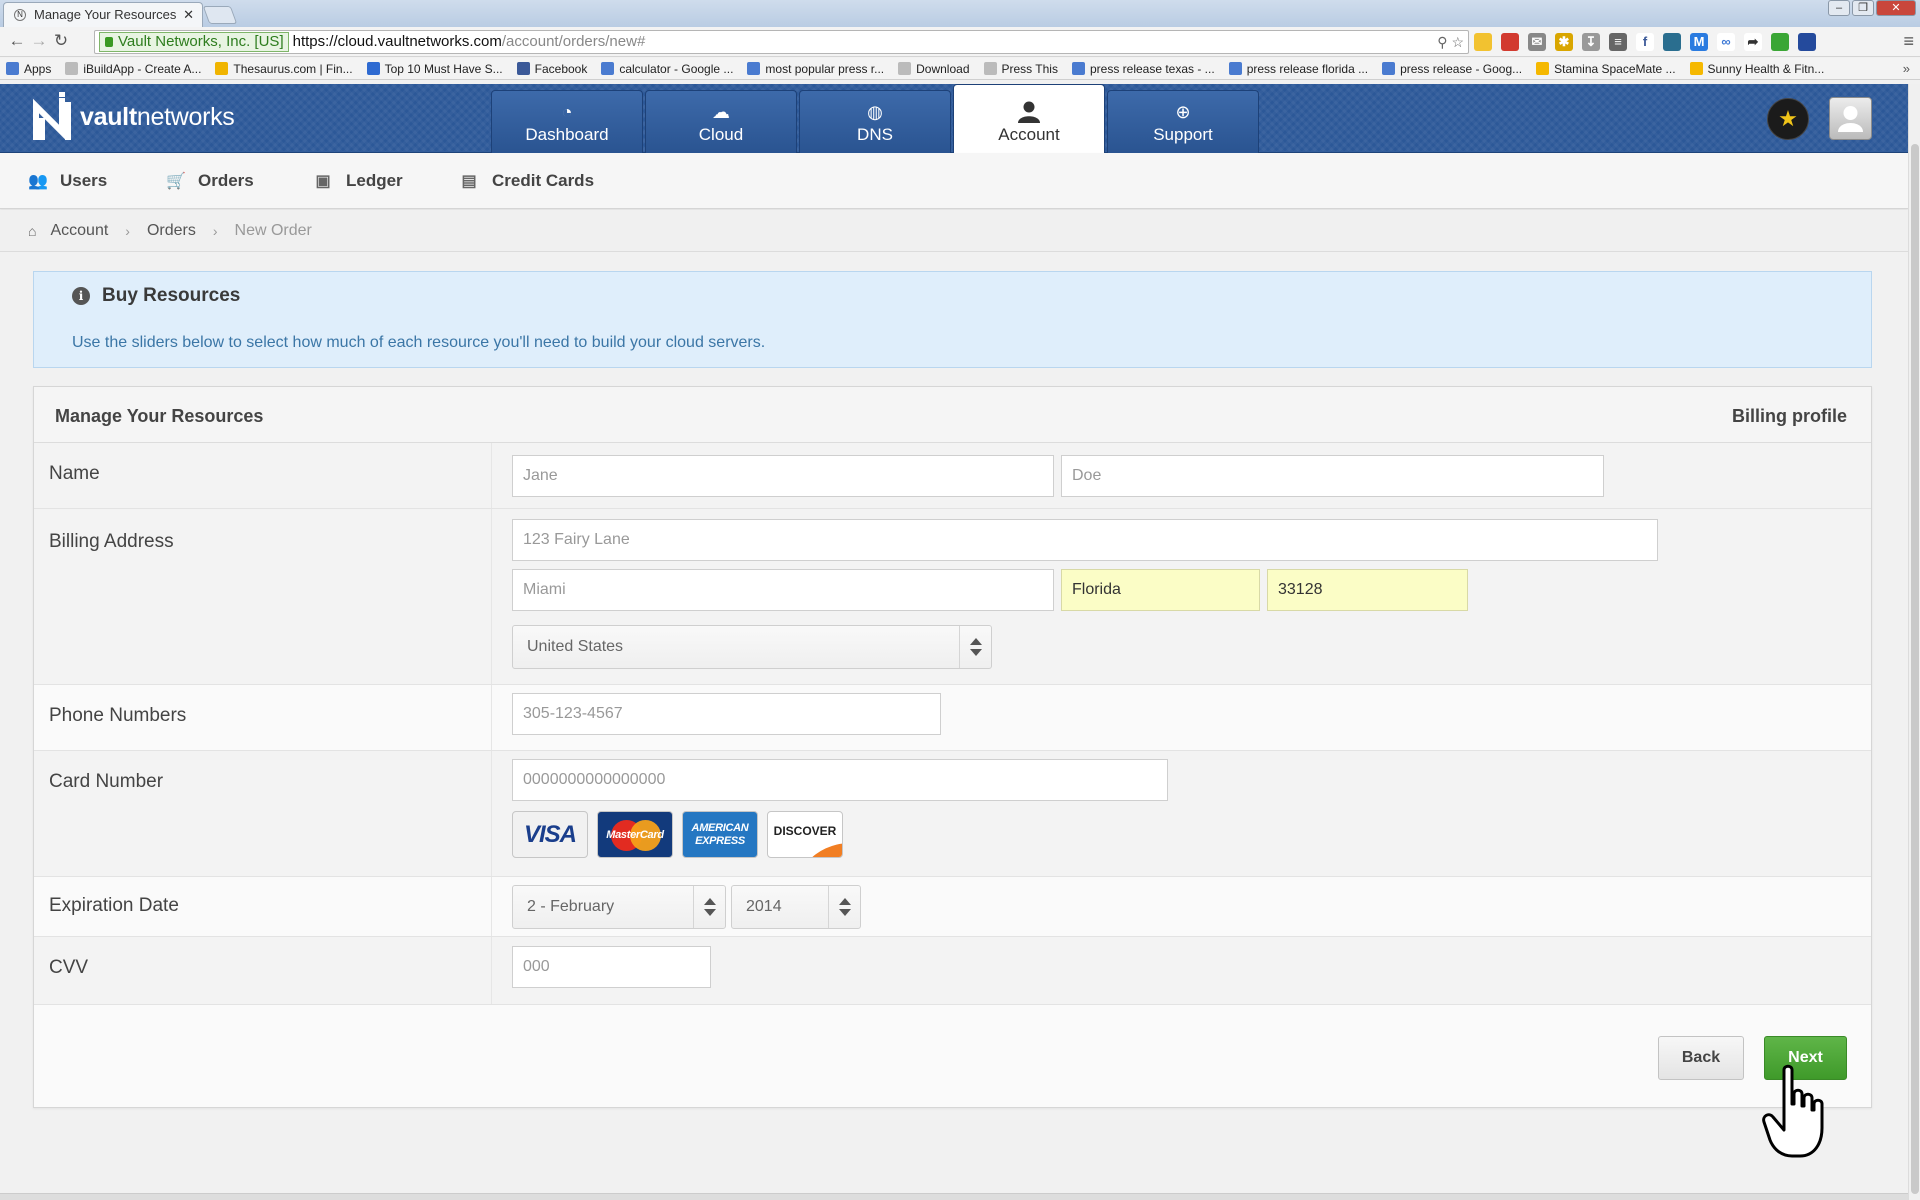 This screenshot has height=1200, width=1920. What do you see at coordinates (1332, 476) in the screenshot?
I see `last-name-input: Doe` at bounding box center [1332, 476].